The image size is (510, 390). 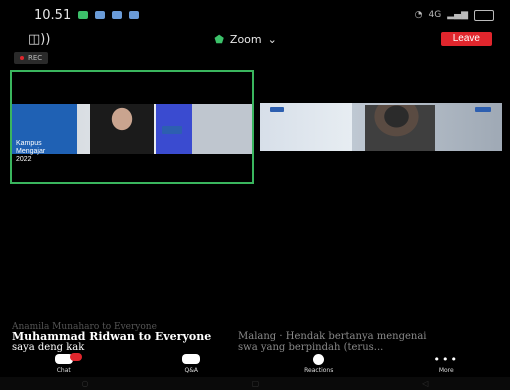 I want to click on meeting-title: Zoom, so click(x=245, y=39).